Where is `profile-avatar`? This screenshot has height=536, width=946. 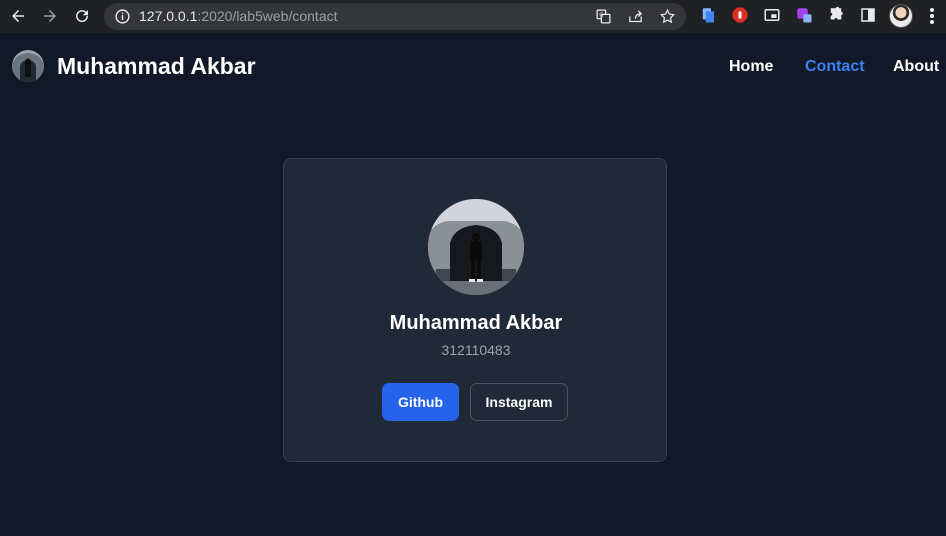 profile-avatar is located at coordinates (901, 16).